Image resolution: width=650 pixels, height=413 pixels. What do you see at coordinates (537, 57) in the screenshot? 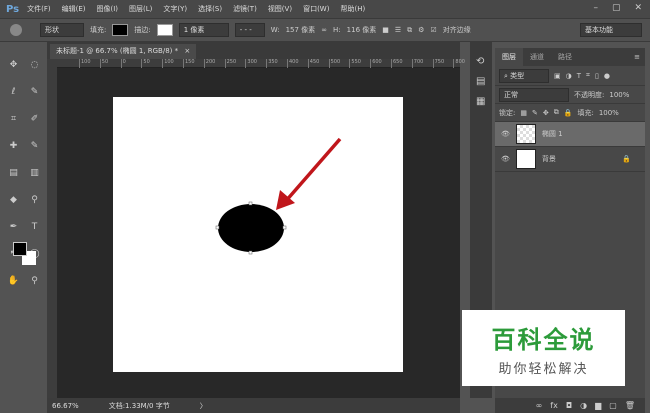
I see `tab-channels: 通道` at bounding box center [537, 57].